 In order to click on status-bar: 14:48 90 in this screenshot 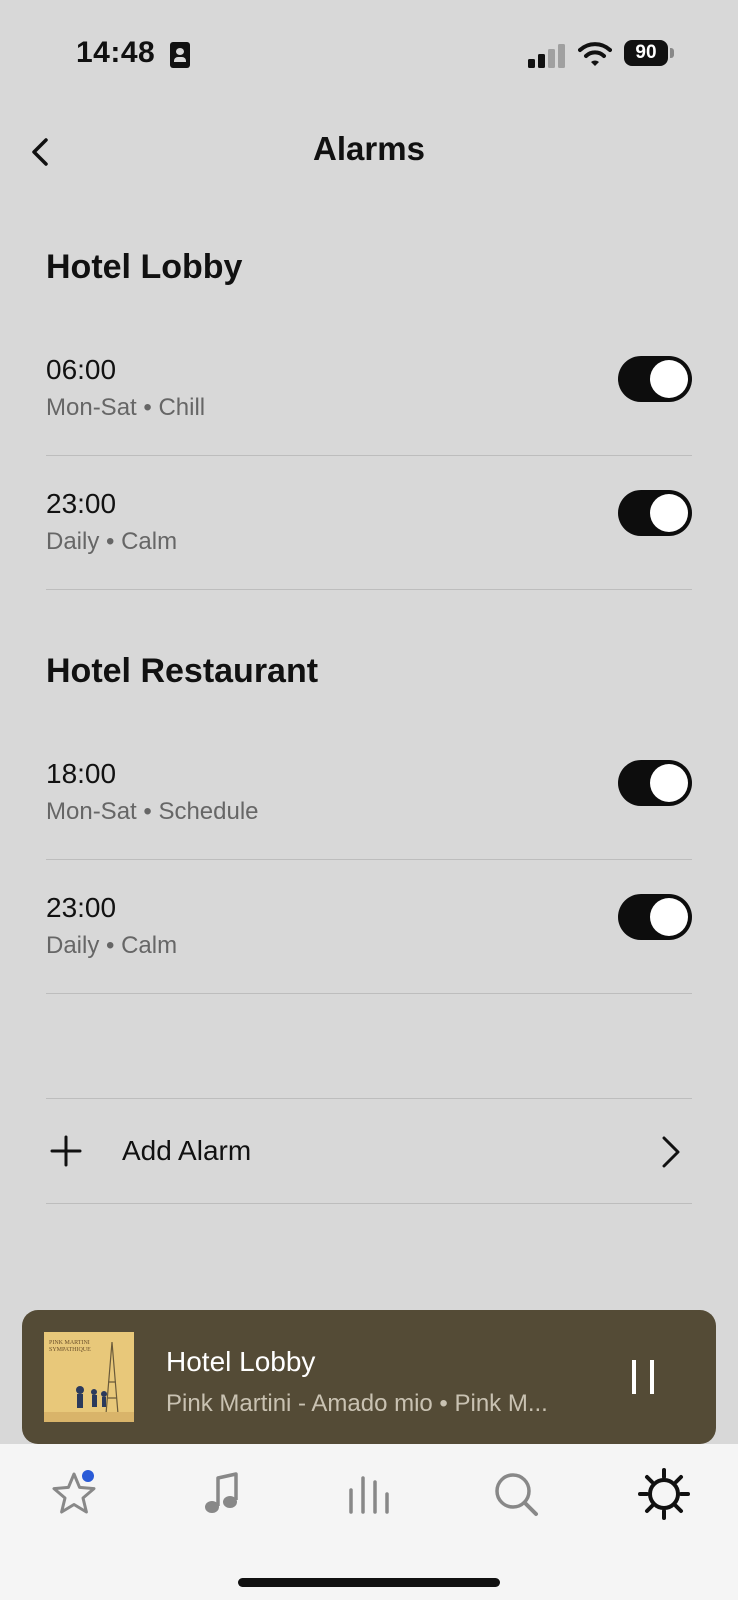, I will do `click(369, 50)`.